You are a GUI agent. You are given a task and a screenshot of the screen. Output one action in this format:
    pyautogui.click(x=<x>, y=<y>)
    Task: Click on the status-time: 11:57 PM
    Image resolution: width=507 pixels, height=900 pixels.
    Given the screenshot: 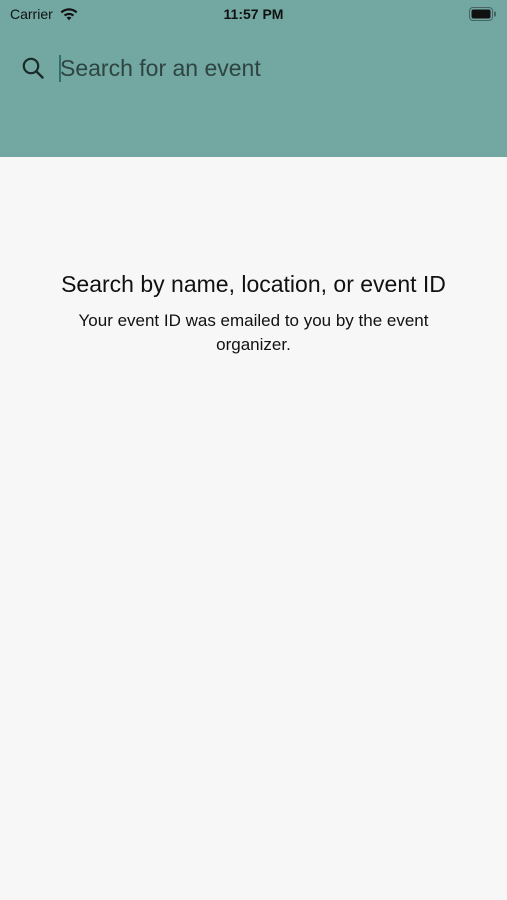 What is the action you would take?
    pyautogui.click(x=253, y=14)
    